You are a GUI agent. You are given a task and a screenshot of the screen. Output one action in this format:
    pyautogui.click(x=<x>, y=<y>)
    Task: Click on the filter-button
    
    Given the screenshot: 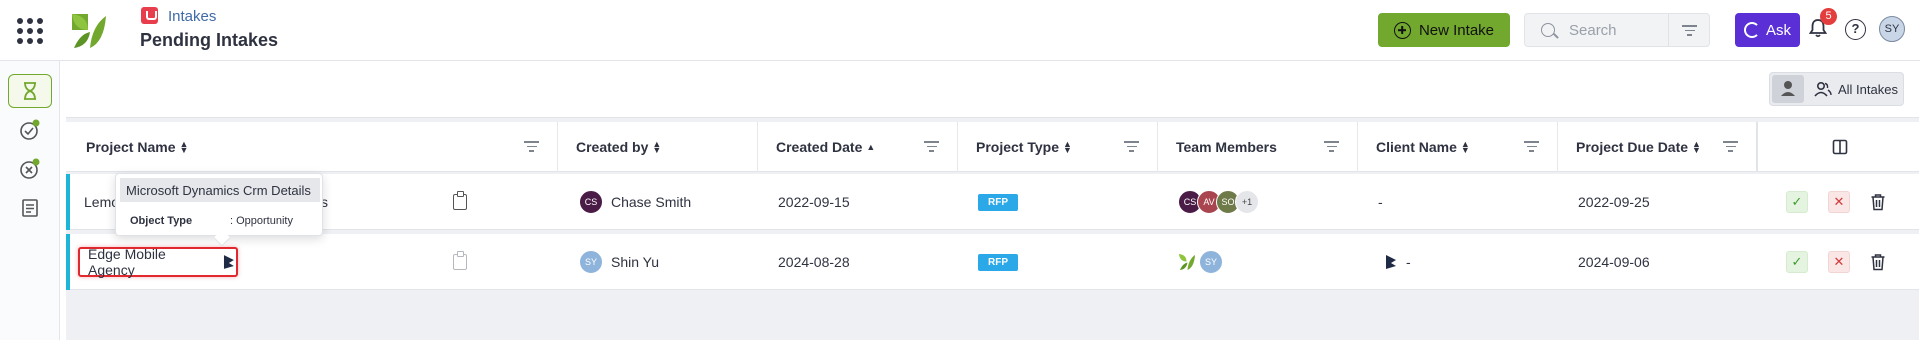 What is the action you would take?
    pyautogui.click(x=1689, y=30)
    